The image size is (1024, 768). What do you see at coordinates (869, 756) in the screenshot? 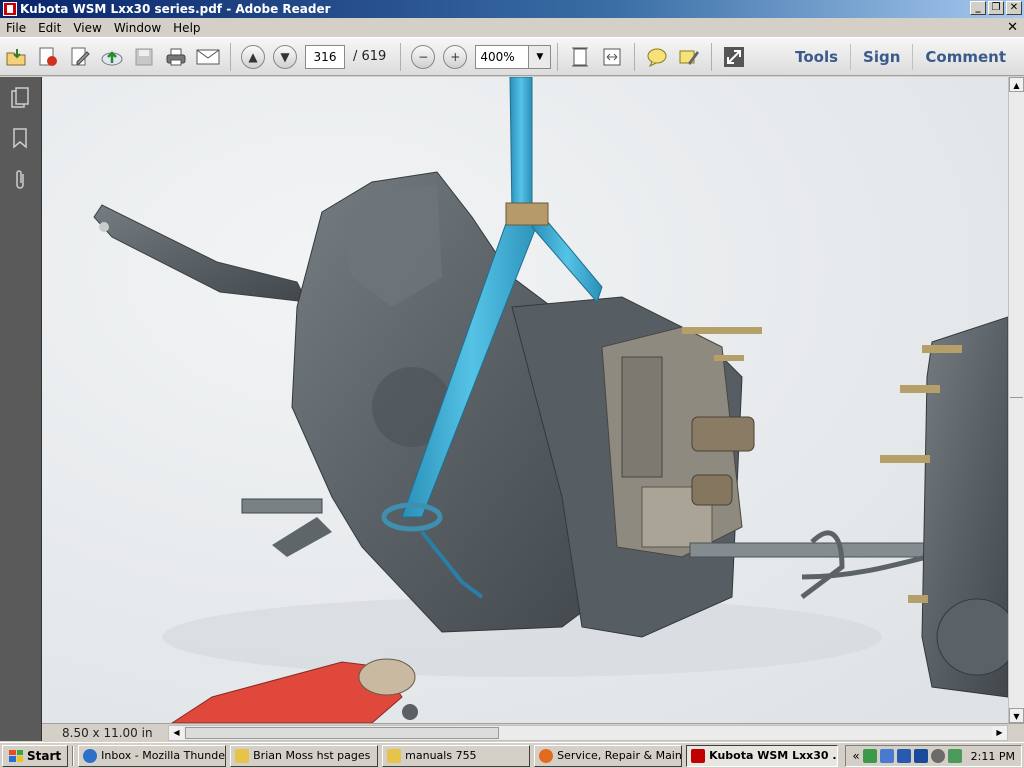
I see `network-icon` at bounding box center [869, 756].